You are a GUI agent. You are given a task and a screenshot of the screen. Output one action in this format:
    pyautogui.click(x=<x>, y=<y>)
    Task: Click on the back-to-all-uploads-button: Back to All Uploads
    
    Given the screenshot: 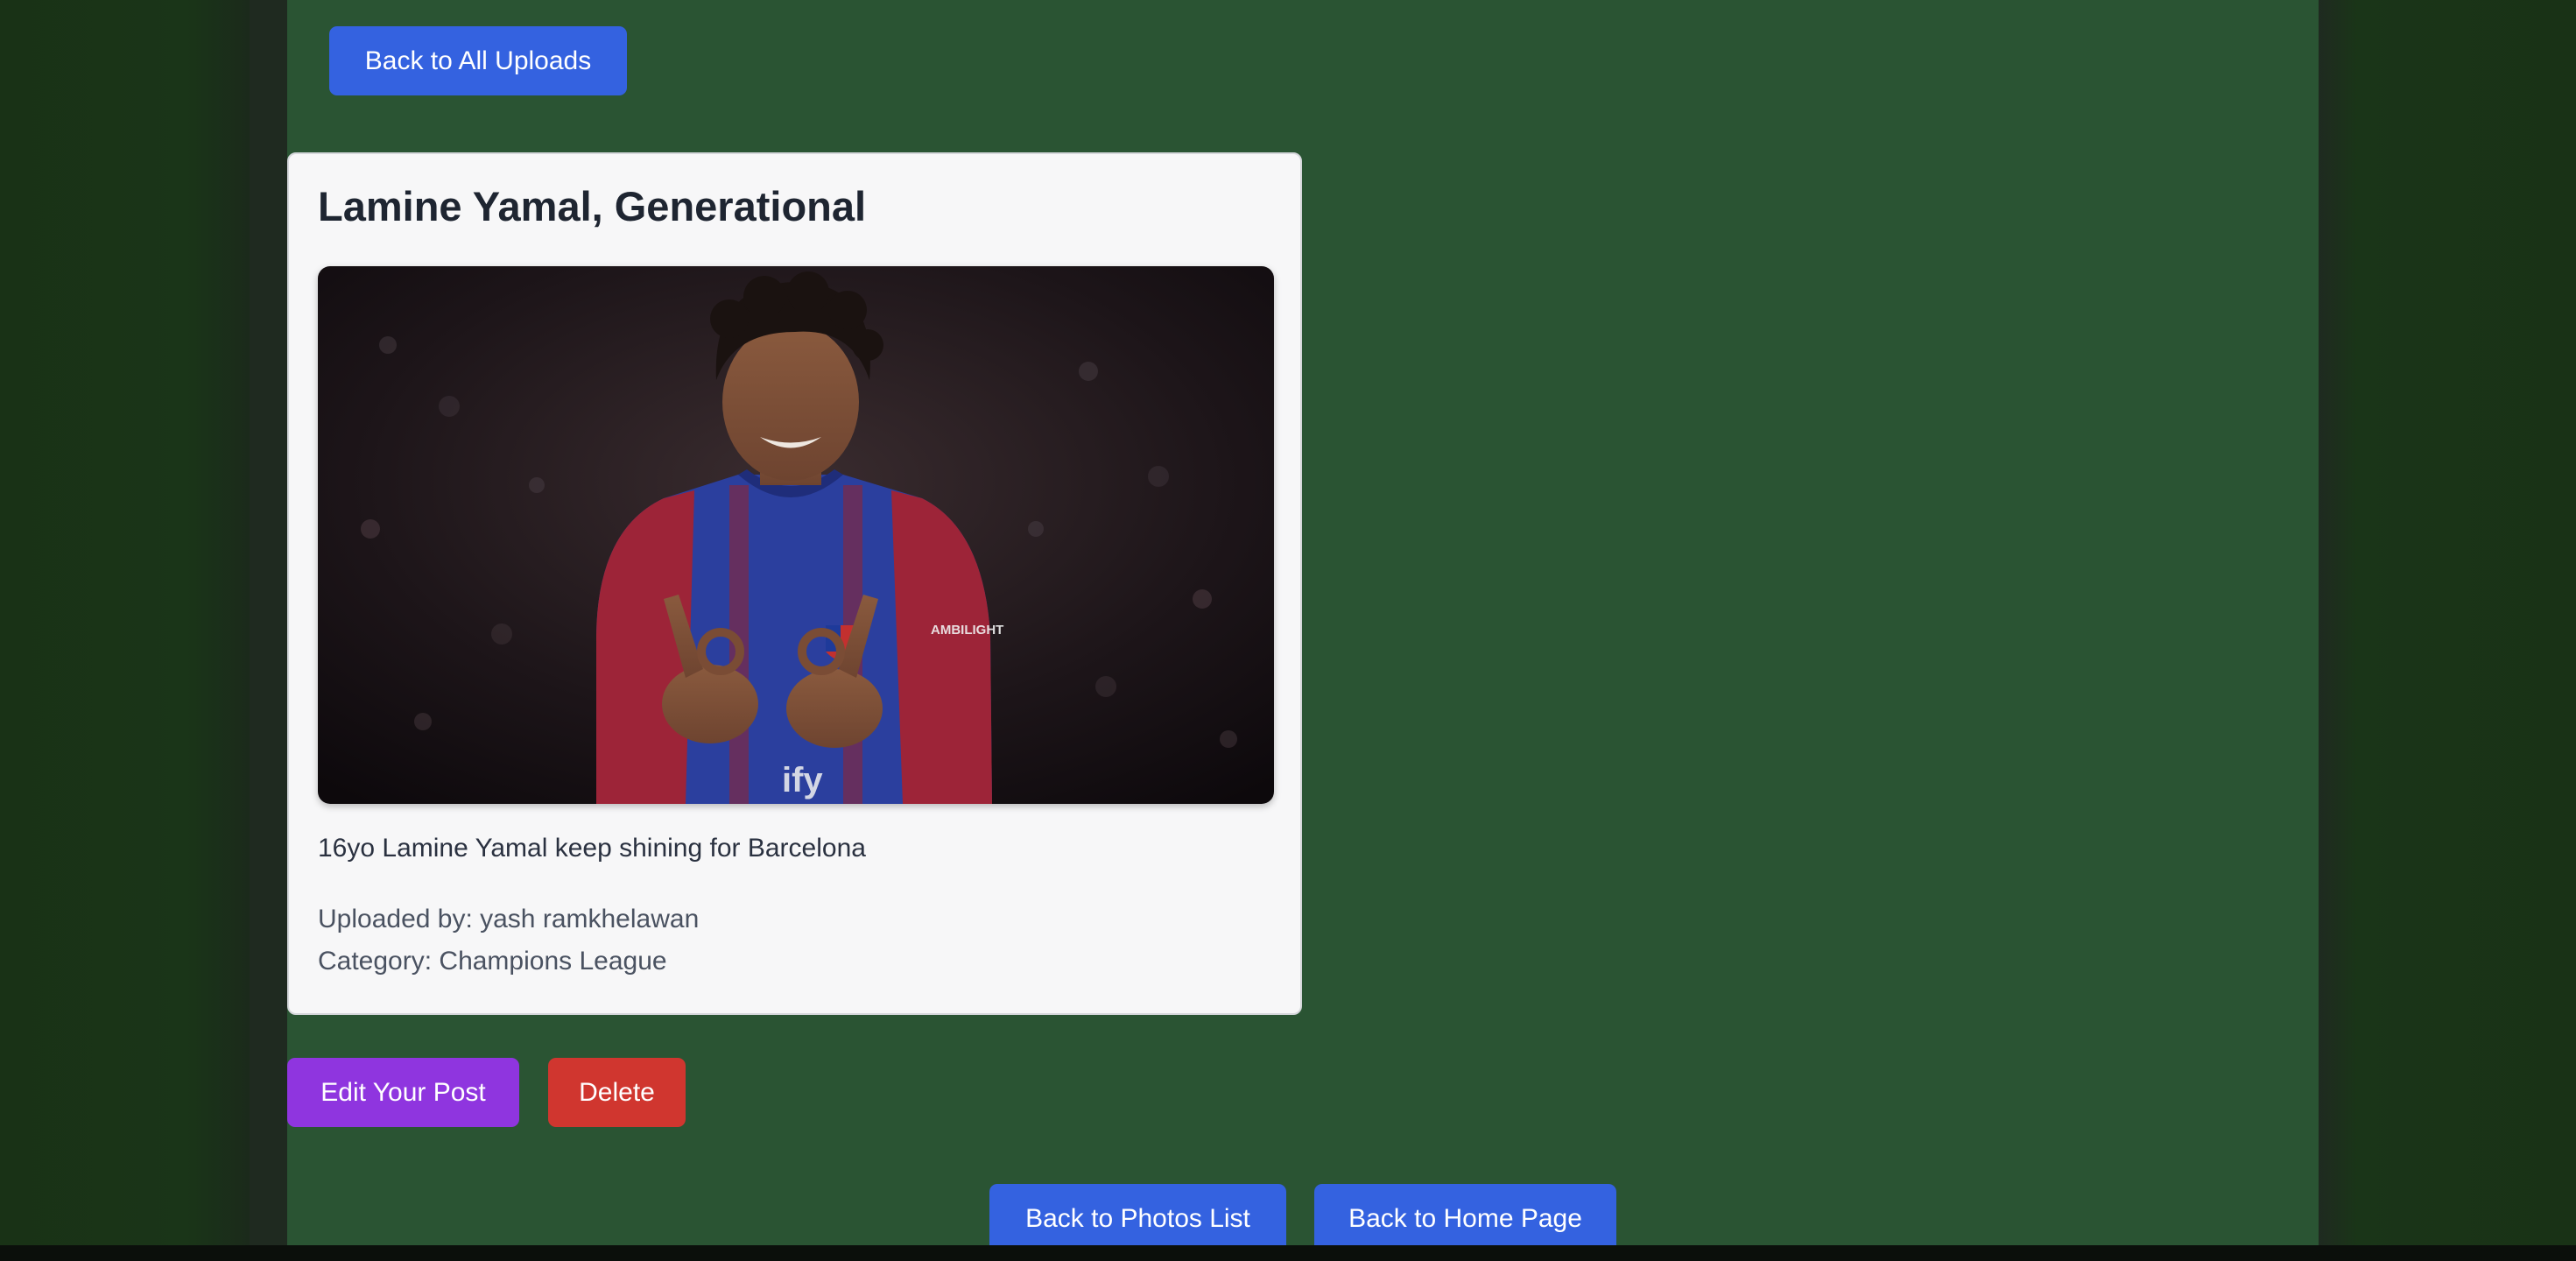 What is the action you would take?
    pyautogui.click(x=478, y=60)
    